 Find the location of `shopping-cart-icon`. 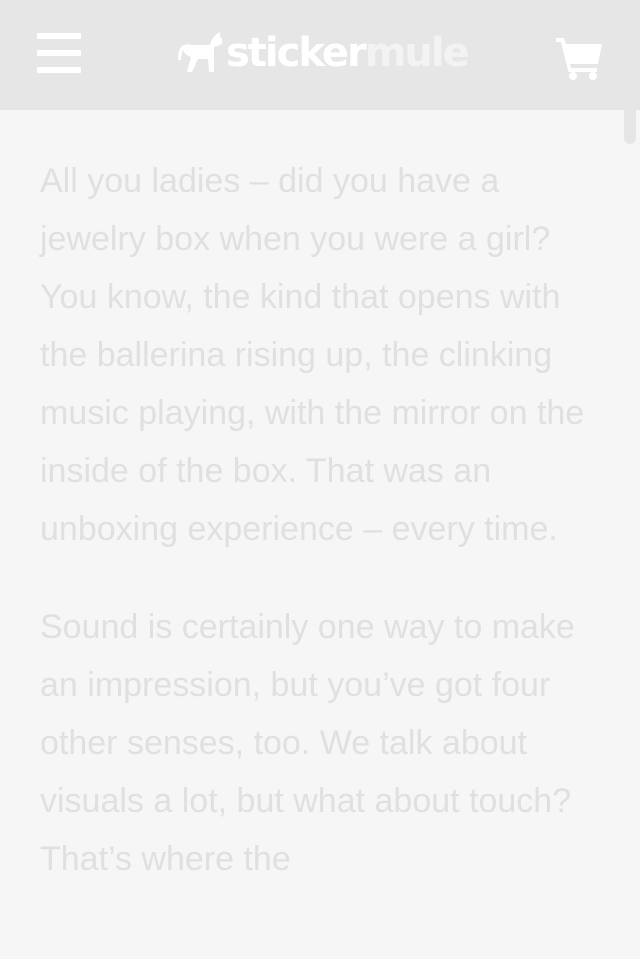

shopping-cart-icon is located at coordinates (580, 58).